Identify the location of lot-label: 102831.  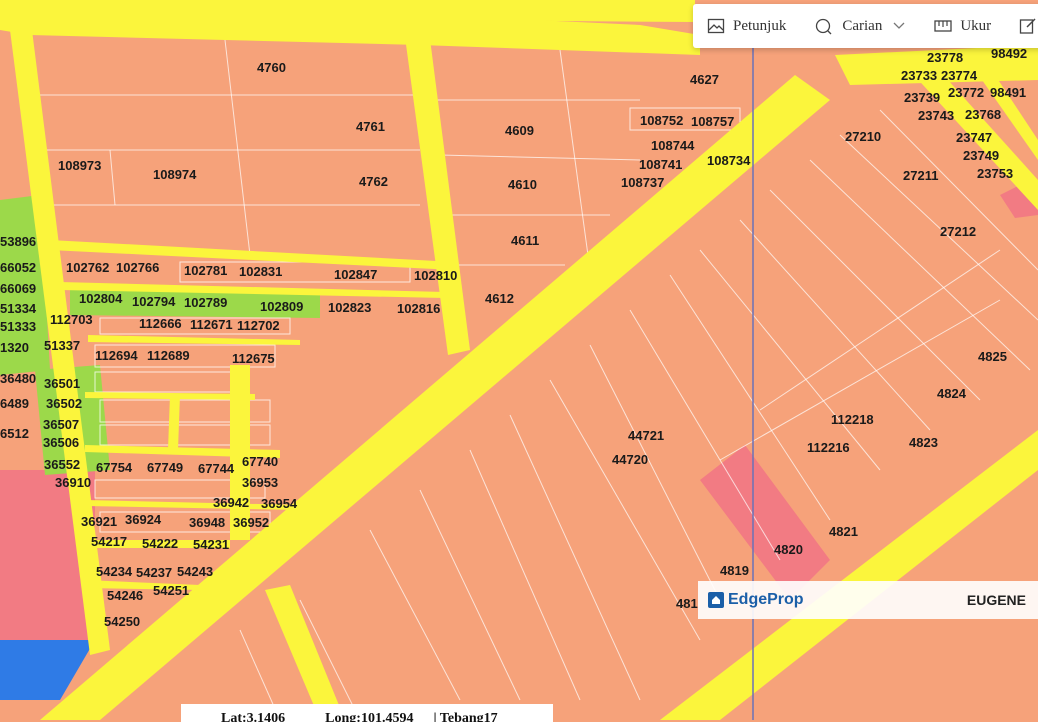
(260, 271).